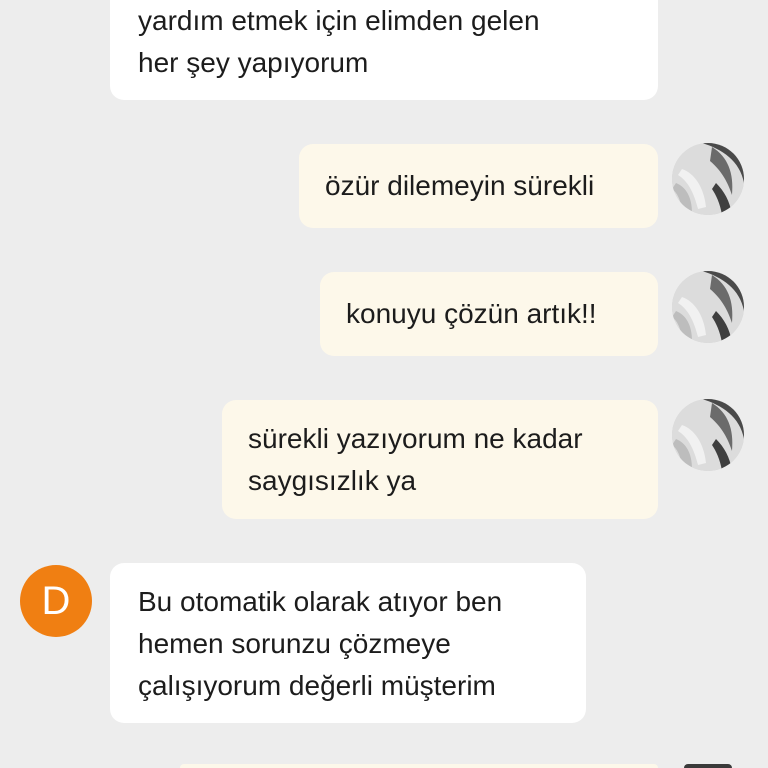  What do you see at coordinates (332, 480) in the screenshot?
I see `message-line: saygısızlık ya` at bounding box center [332, 480].